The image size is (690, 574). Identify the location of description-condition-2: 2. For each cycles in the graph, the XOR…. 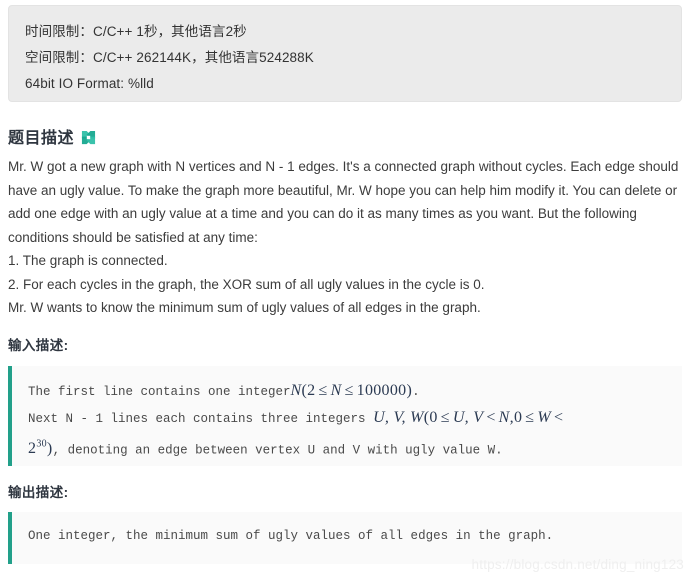
(246, 284).